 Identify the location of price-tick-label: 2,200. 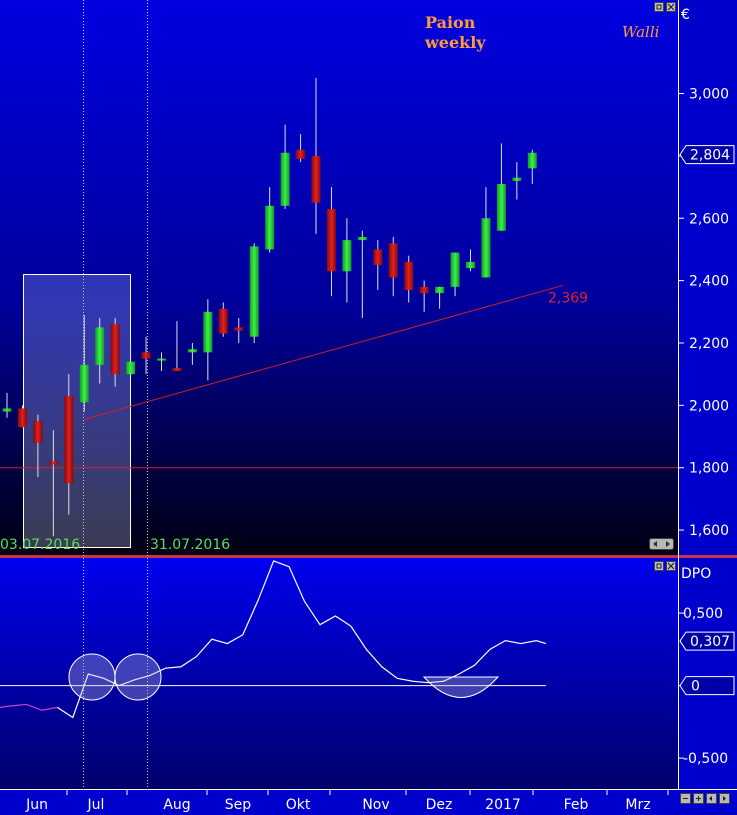
(709, 344).